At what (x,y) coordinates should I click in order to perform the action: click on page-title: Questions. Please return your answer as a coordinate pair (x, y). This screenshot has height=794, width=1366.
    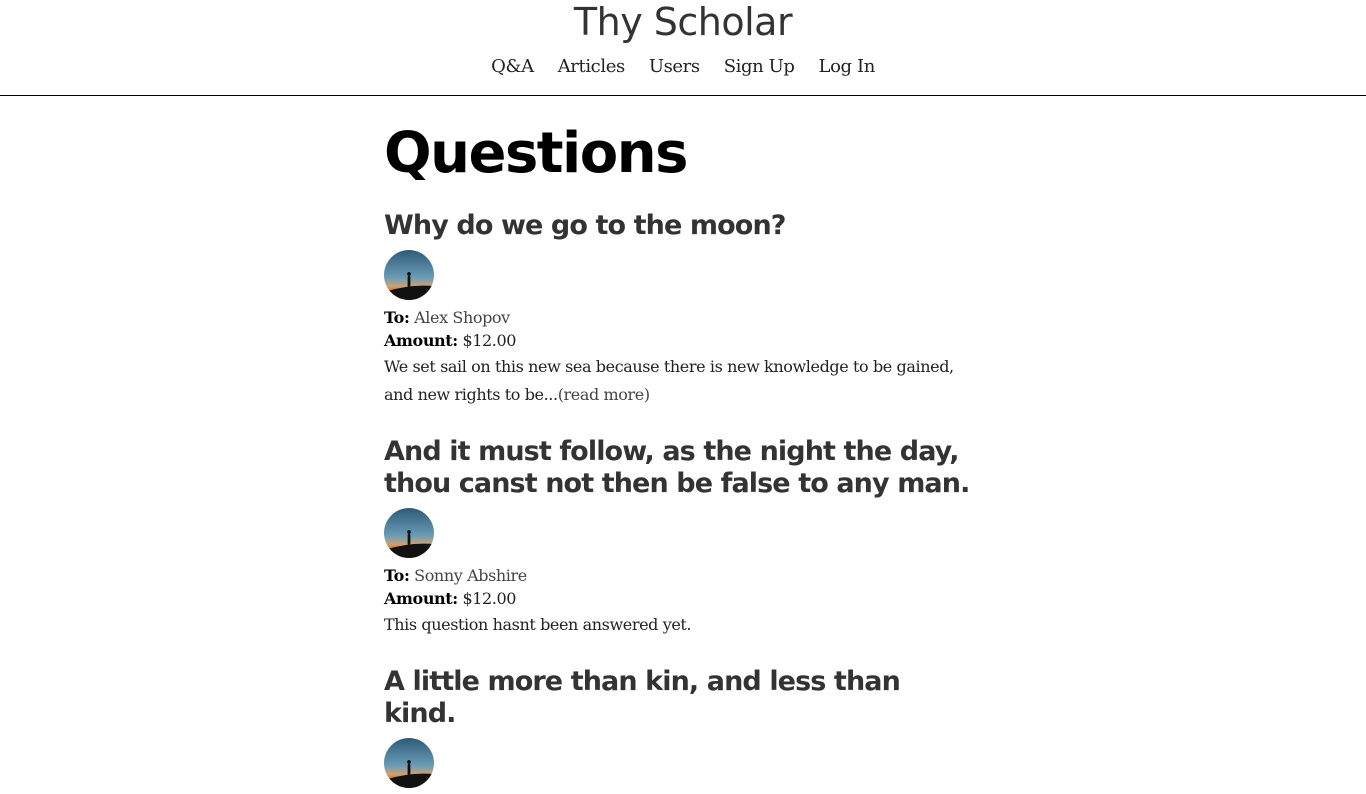
    Looking at the image, I should click on (536, 153).